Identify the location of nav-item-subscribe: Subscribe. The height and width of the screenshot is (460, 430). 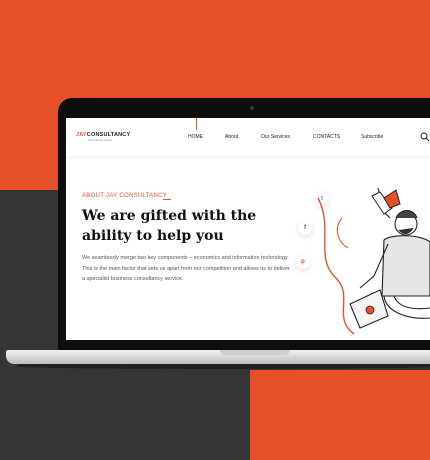
(372, 137).